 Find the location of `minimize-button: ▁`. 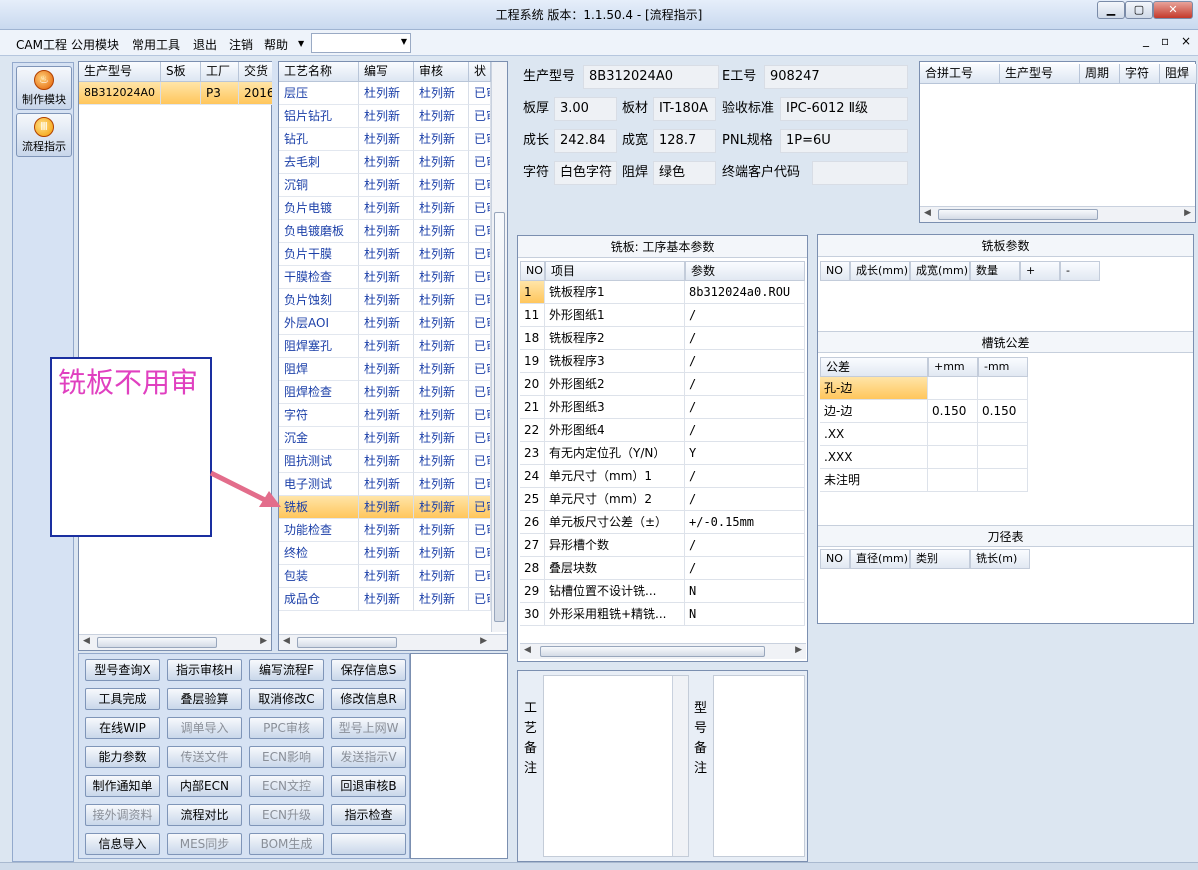

minimize-button: ▁ is located at coordinates (1111, 10).